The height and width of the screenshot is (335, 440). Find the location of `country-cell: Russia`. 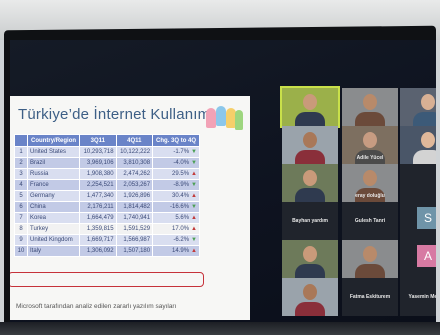

country-cell: Russia is located at coordinates (53, 174).